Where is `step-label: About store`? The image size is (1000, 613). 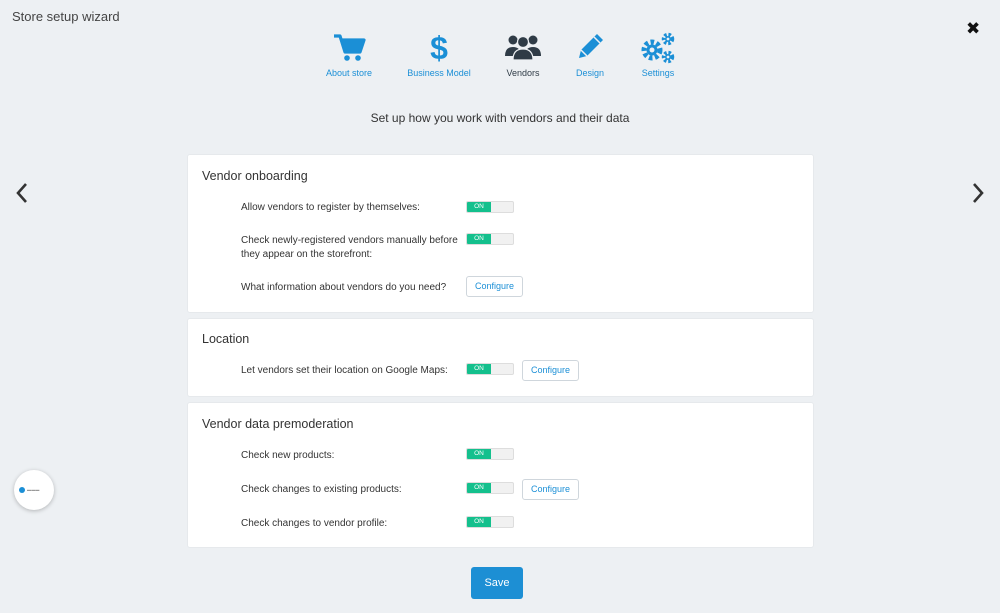
step-label: About store is located at coordinates (349, 73).